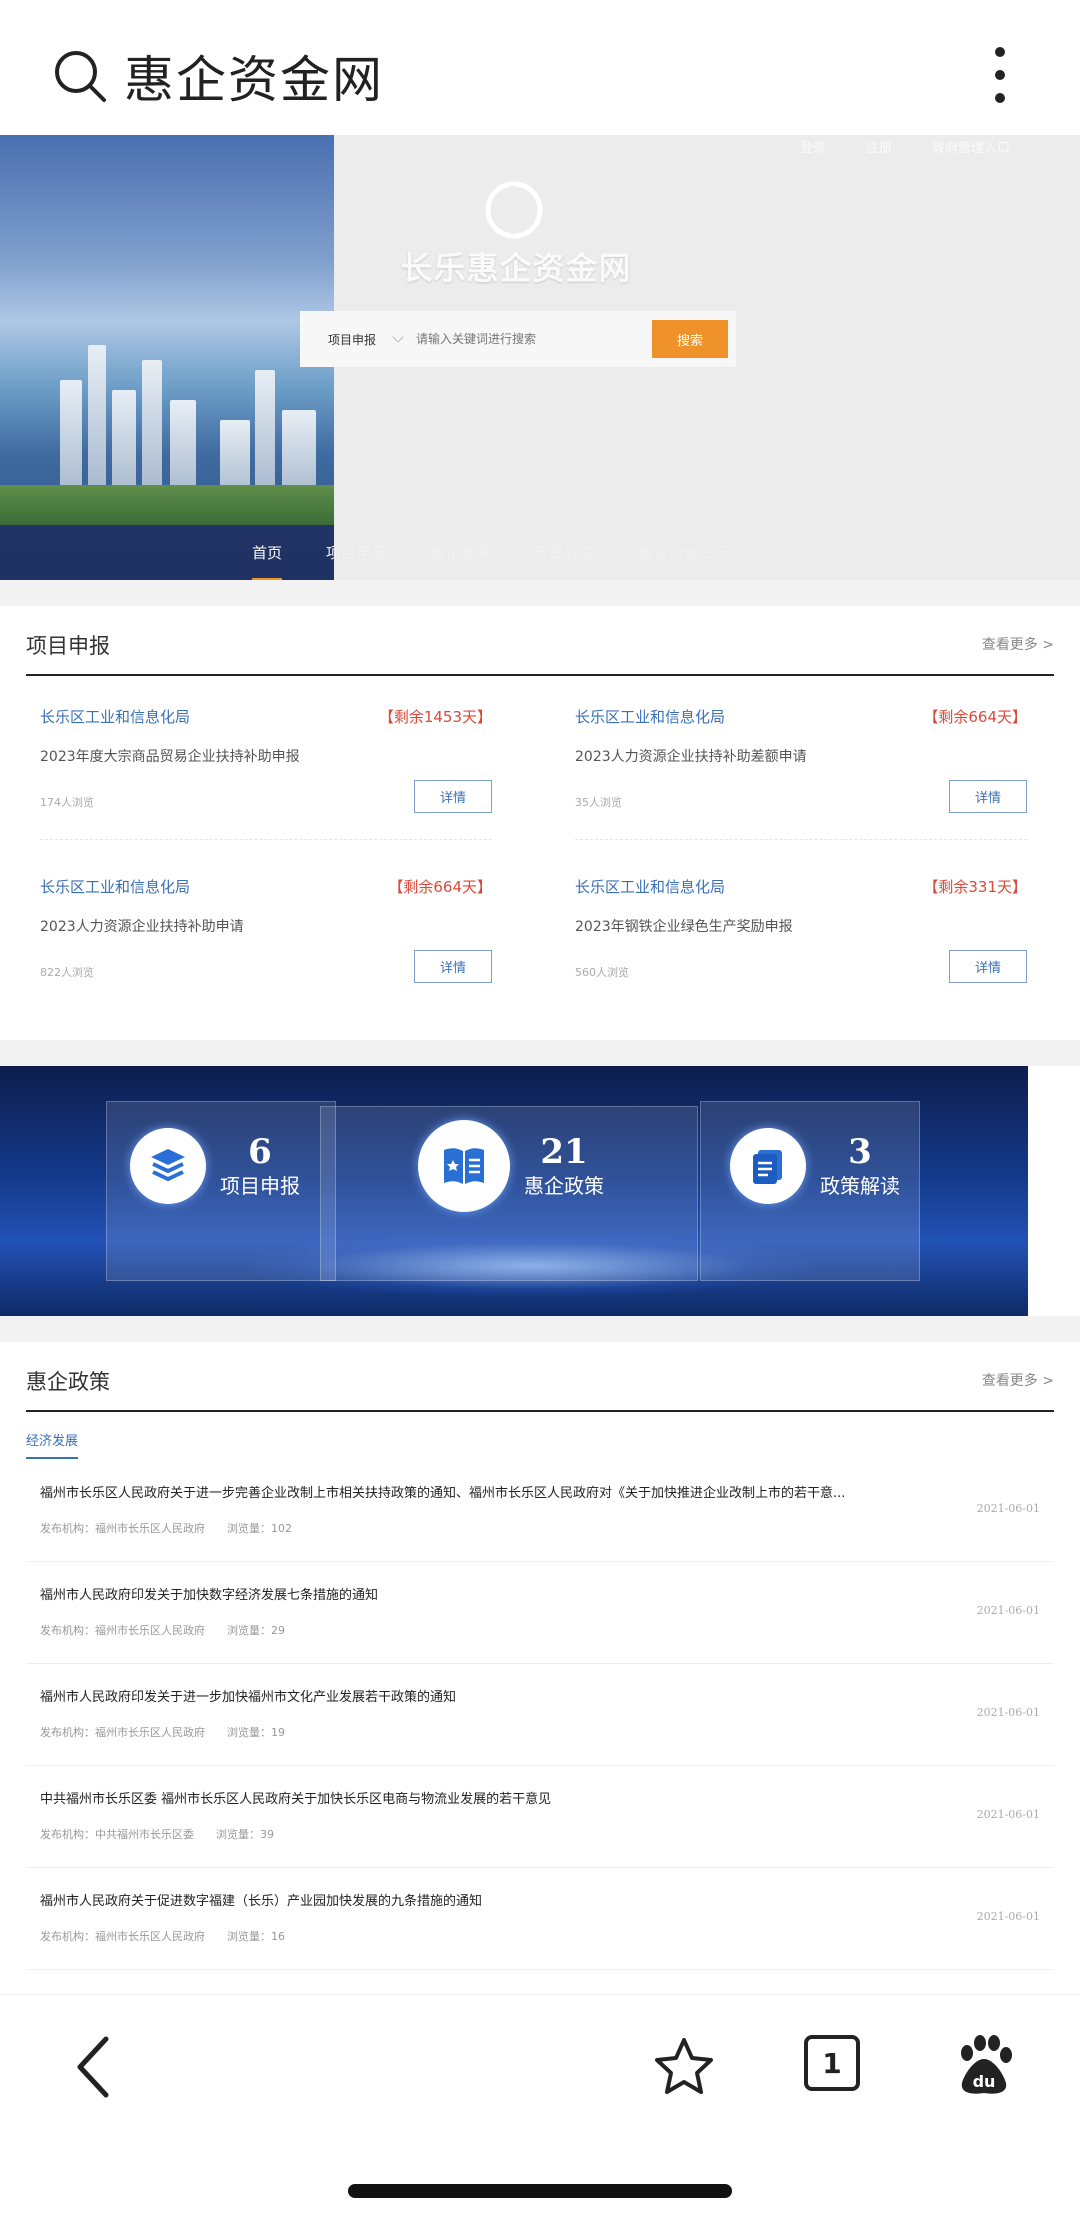 Image resolution: width=1080 pixels, height=2219 pixels. Describe the element at coordinates (534, 339) in the screenshot. I see `site-search-input` at that location.